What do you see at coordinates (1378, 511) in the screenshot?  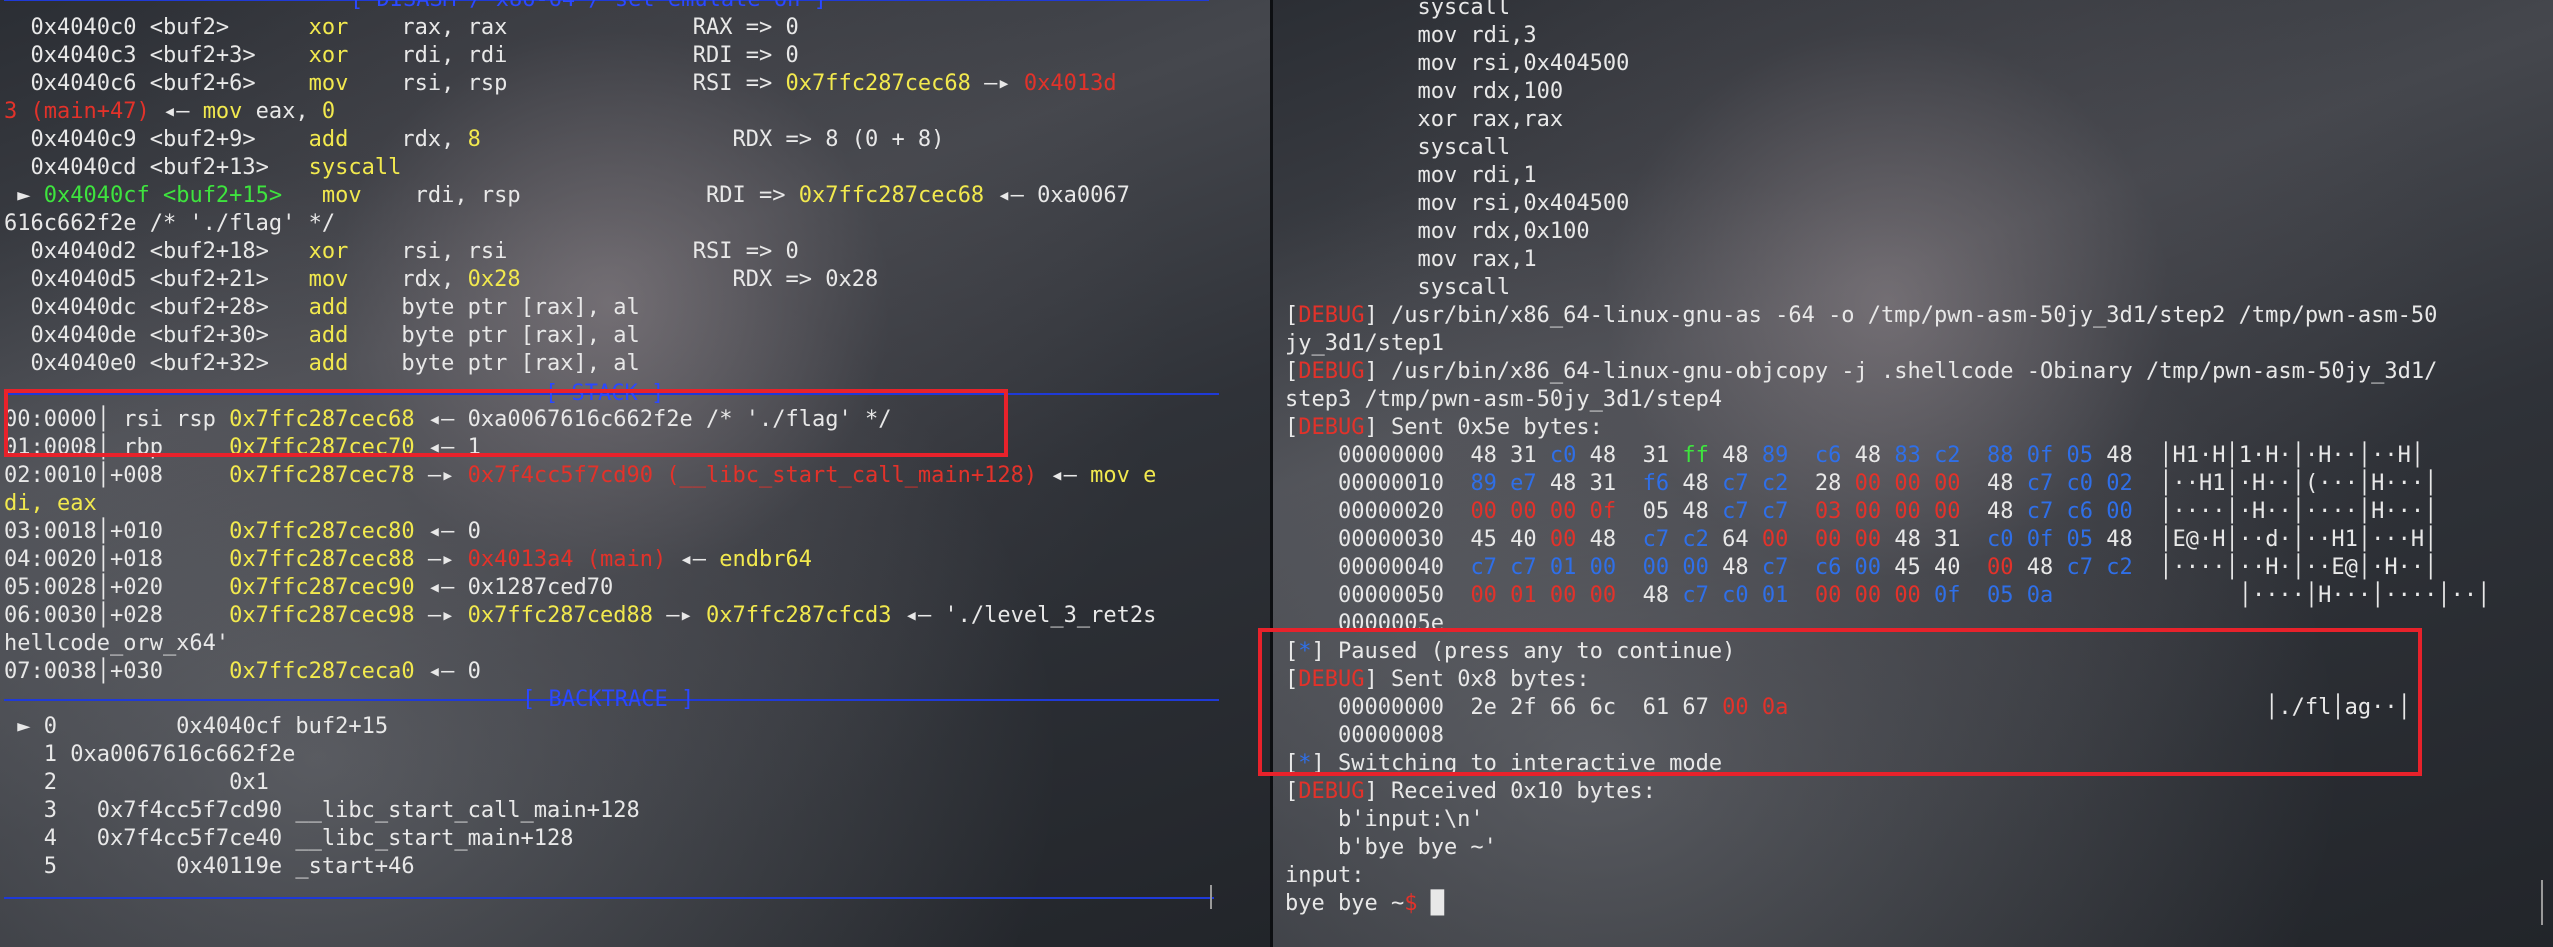 I see `terminal-line-segment: 00000020` at bounding box center [1378, 511].